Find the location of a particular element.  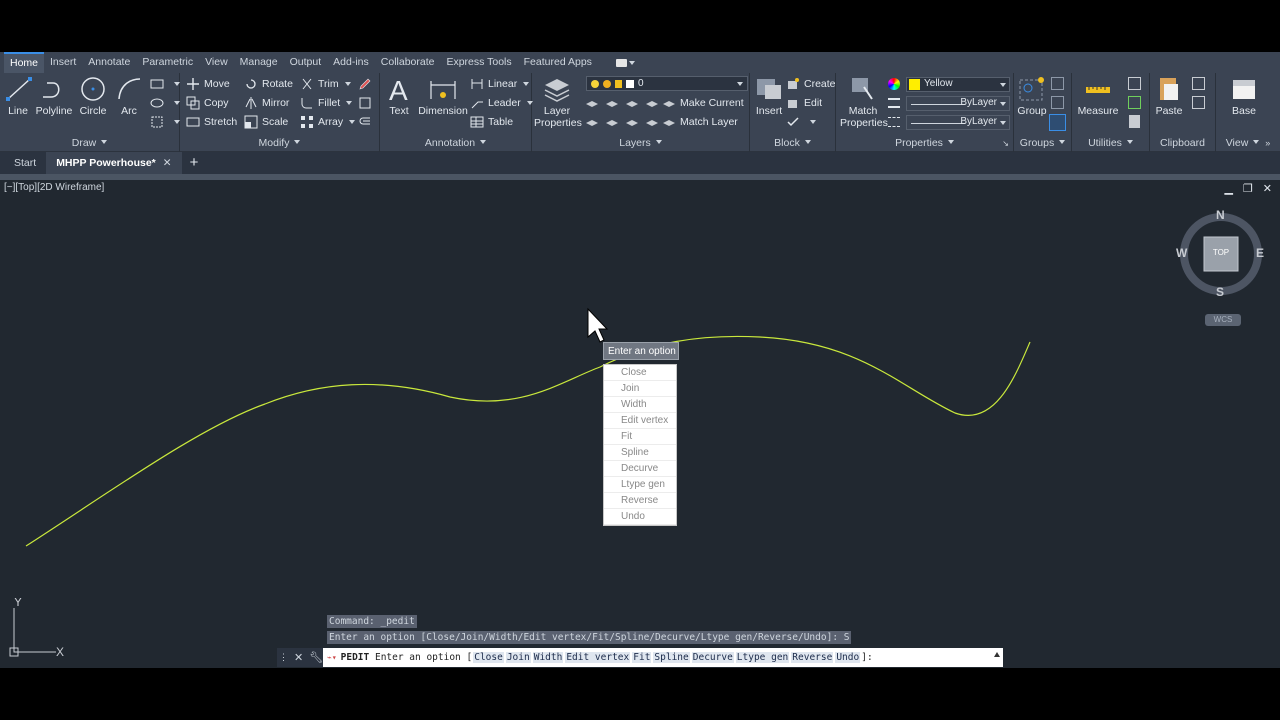

tab-express-tools: Express Tools is located at coordinates (478, 62).